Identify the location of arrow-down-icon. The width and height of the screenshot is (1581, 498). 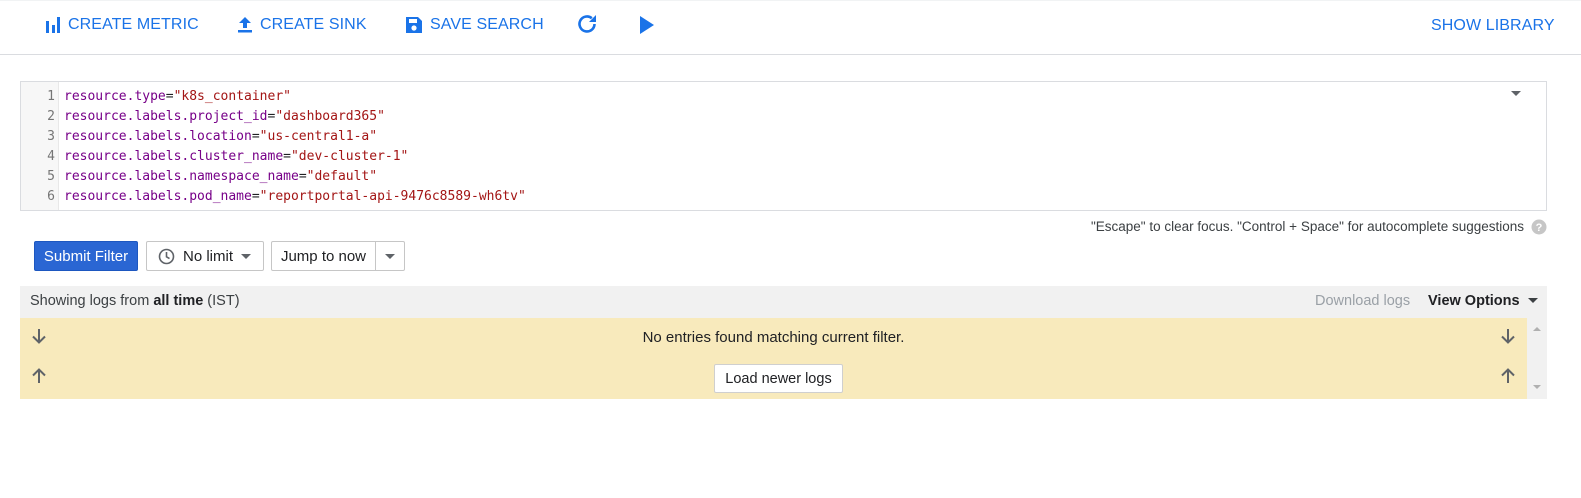
(1508, 336).